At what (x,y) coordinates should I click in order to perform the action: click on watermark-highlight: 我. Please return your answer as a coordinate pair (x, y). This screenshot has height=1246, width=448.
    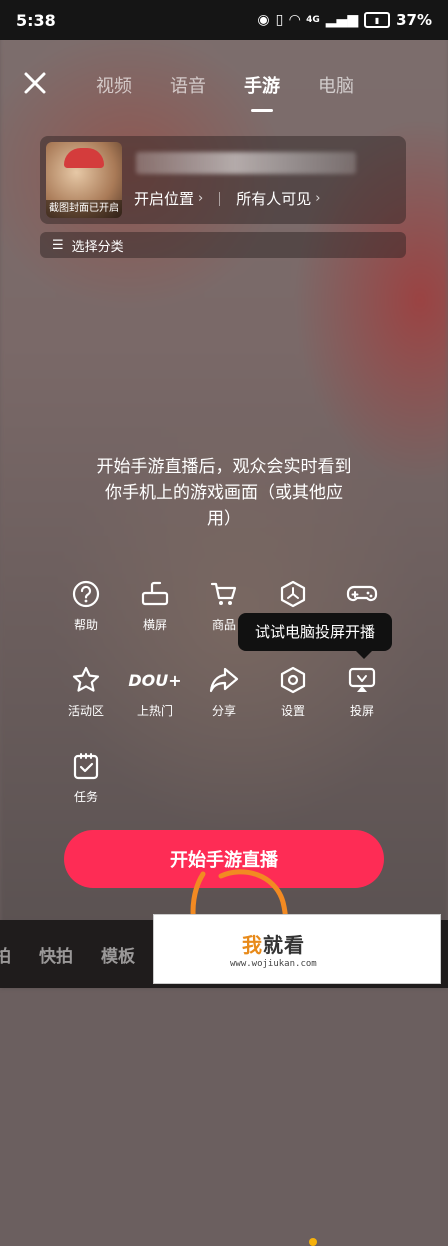
    Looking at the image, I should click on (252, 945).